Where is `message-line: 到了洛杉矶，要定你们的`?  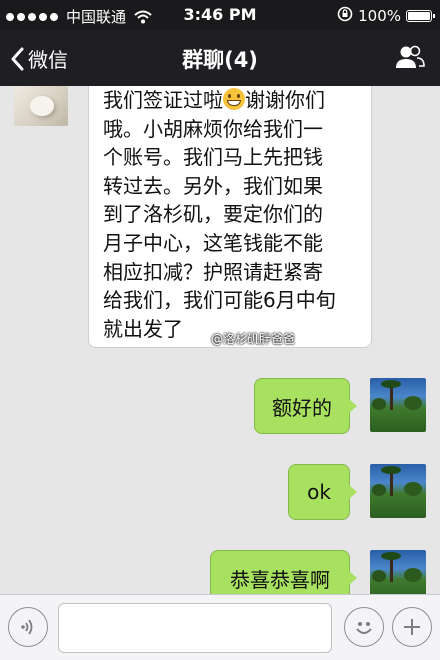
message-line: 到了洛杉矶，要定你们的 is located at coordinates (213, 214).